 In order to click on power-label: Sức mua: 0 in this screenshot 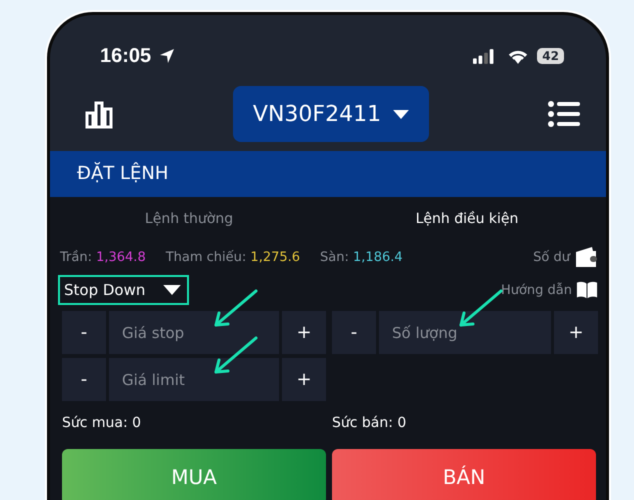, I will do `click(102, 424)`.